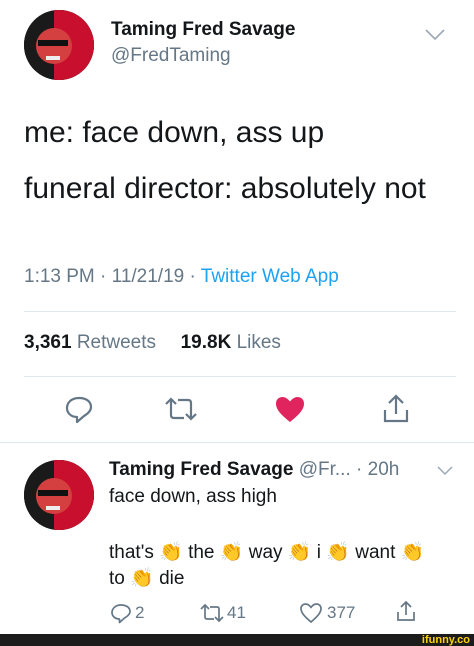  Describe the element at coordinates (201, 469) in the screenshot. I see `reply-author-name: Taming Fred Savage` at that location.